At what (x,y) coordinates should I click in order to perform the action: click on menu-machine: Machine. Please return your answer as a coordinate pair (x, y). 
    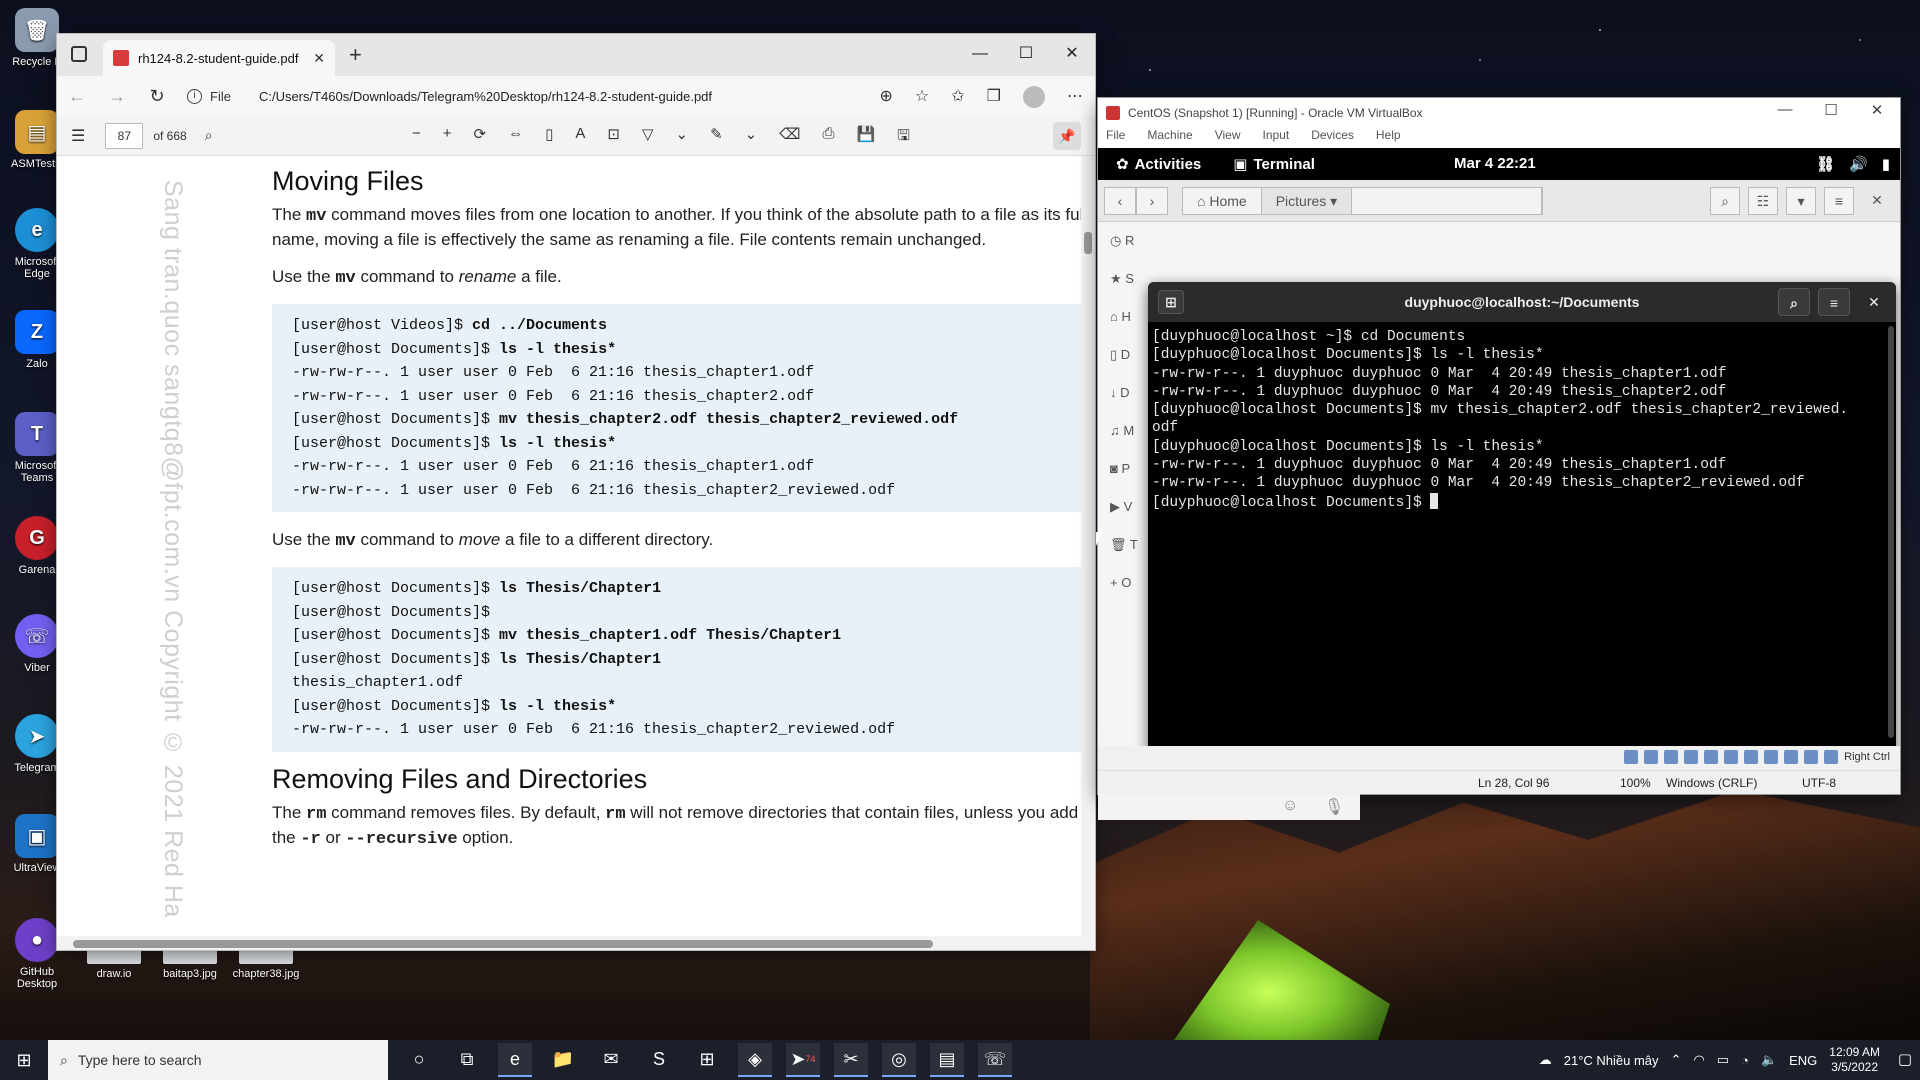
    Looking at the image, I should click on (1169, 138).